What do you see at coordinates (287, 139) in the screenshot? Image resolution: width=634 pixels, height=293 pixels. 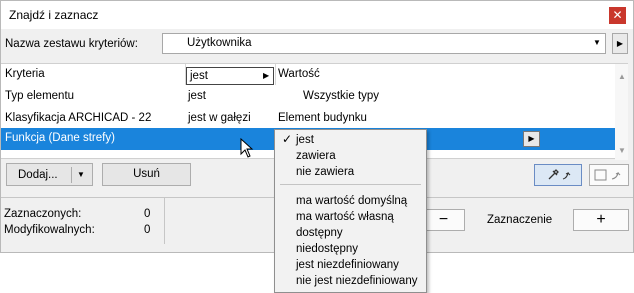 I see `checkmark-icon: ✓` at bounding box center [287, 139].